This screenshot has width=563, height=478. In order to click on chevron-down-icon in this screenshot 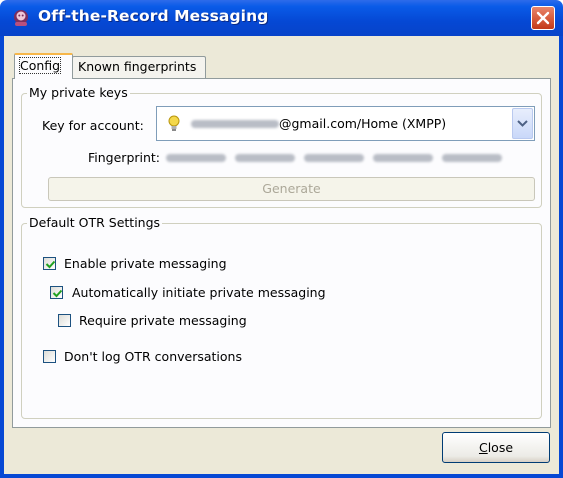, I will do `click(522, 131)`.